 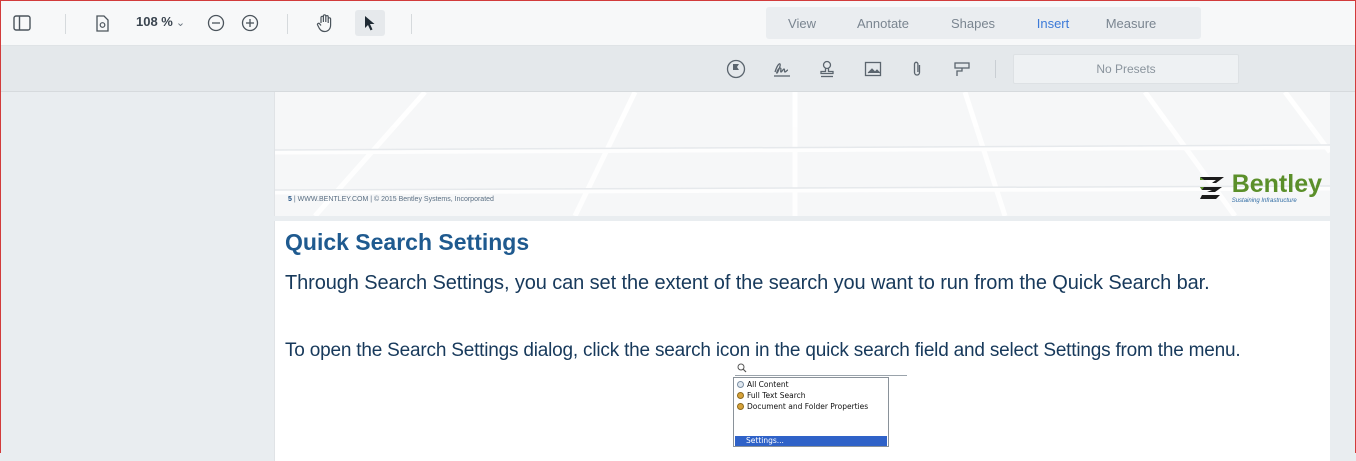 I want to click on zoom-level-select: 108 % ⌄, so click(x=160, y=21).